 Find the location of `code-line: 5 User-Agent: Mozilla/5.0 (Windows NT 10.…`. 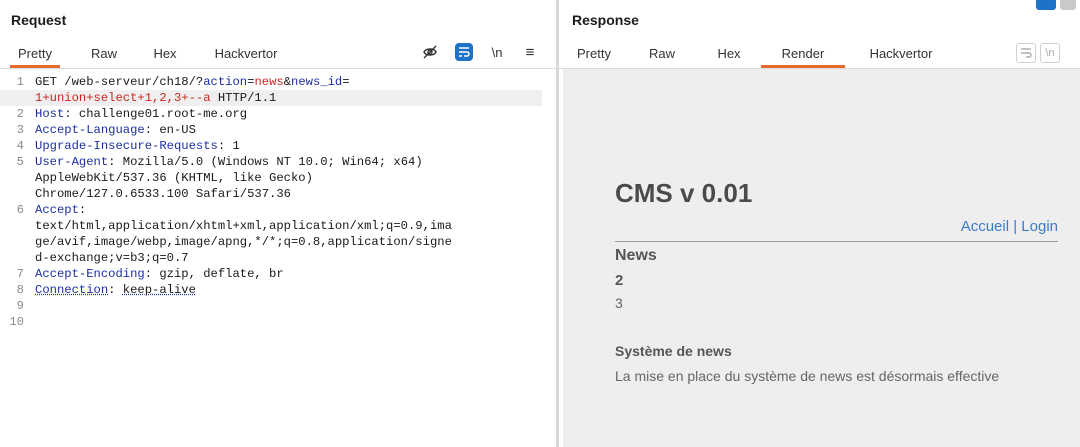

code-line: 5 User-Agent: Mozilla/5.0 (Windows NT 10.… is located at coordinates (271, 162).